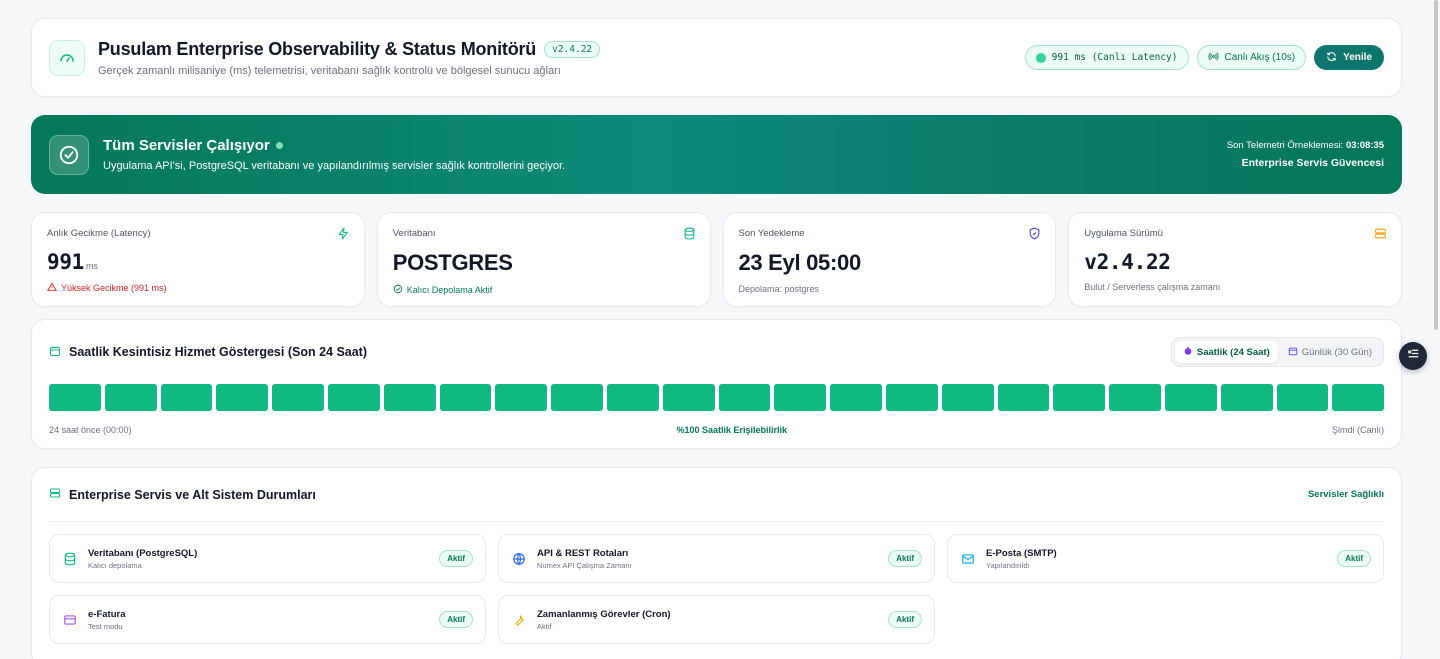 The height and width of the screenshot is (659, 1440). Describe the element at coordinates (69, 154) in the screenshot. I see `check-circle-icon` at that location.